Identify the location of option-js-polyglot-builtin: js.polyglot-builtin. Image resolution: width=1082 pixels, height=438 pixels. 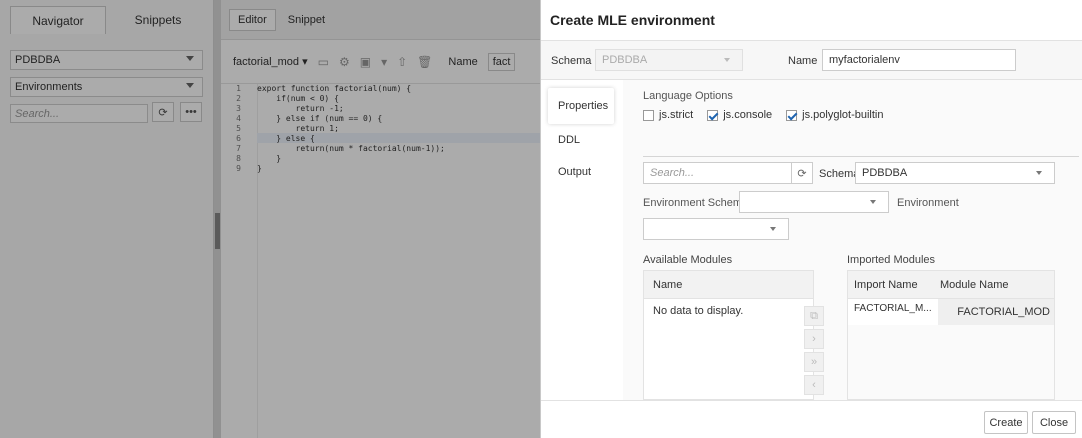
(834, 115).